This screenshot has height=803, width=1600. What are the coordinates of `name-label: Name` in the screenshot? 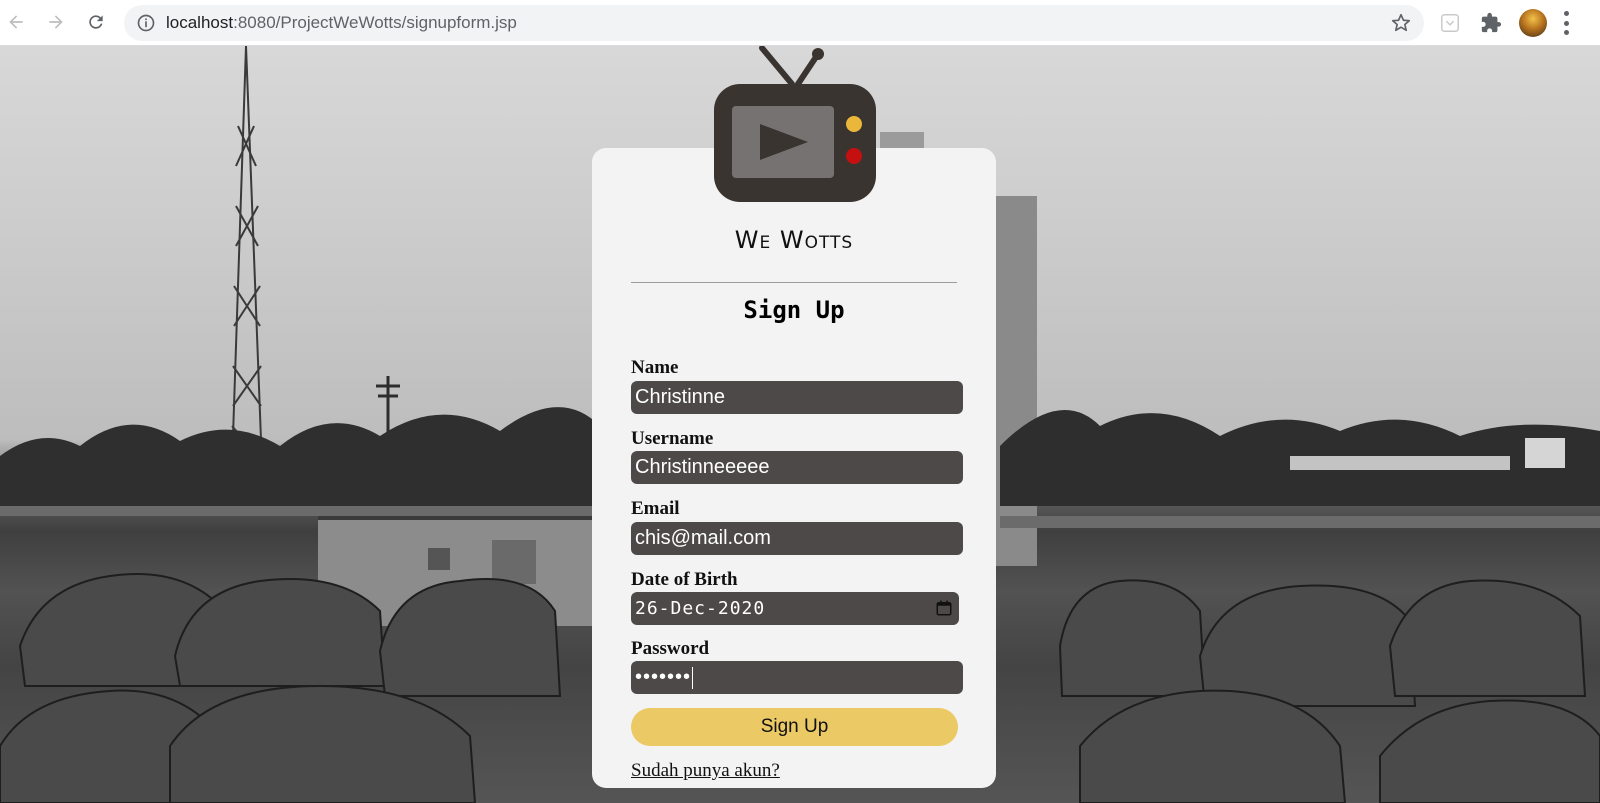 It's located at (655, 367).